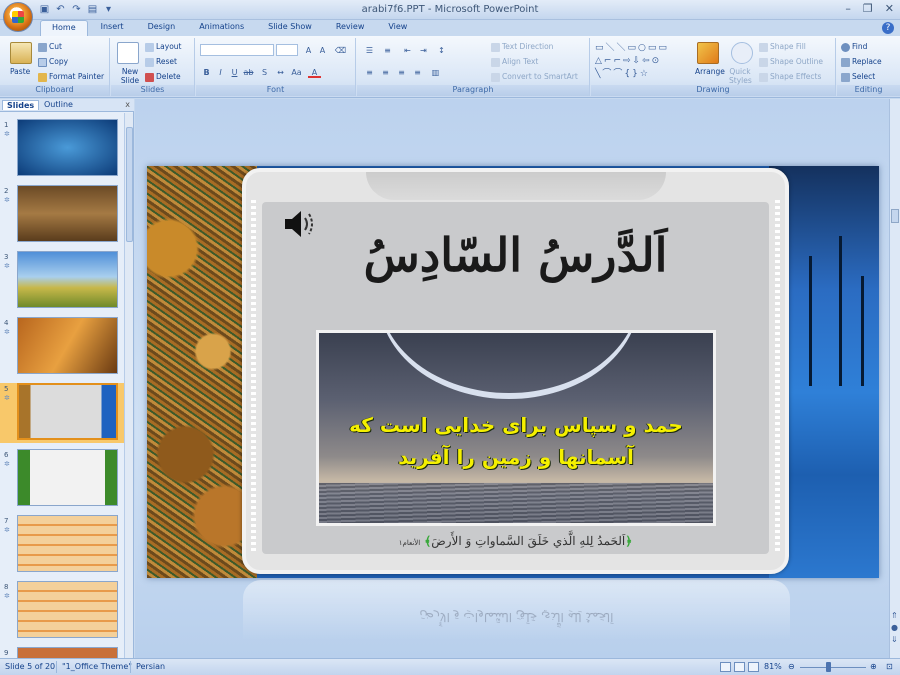  What do you see at coordinates (50, 47) in the screenshot?
I see `cut-button: Cut` at bounding box center [50, 47].